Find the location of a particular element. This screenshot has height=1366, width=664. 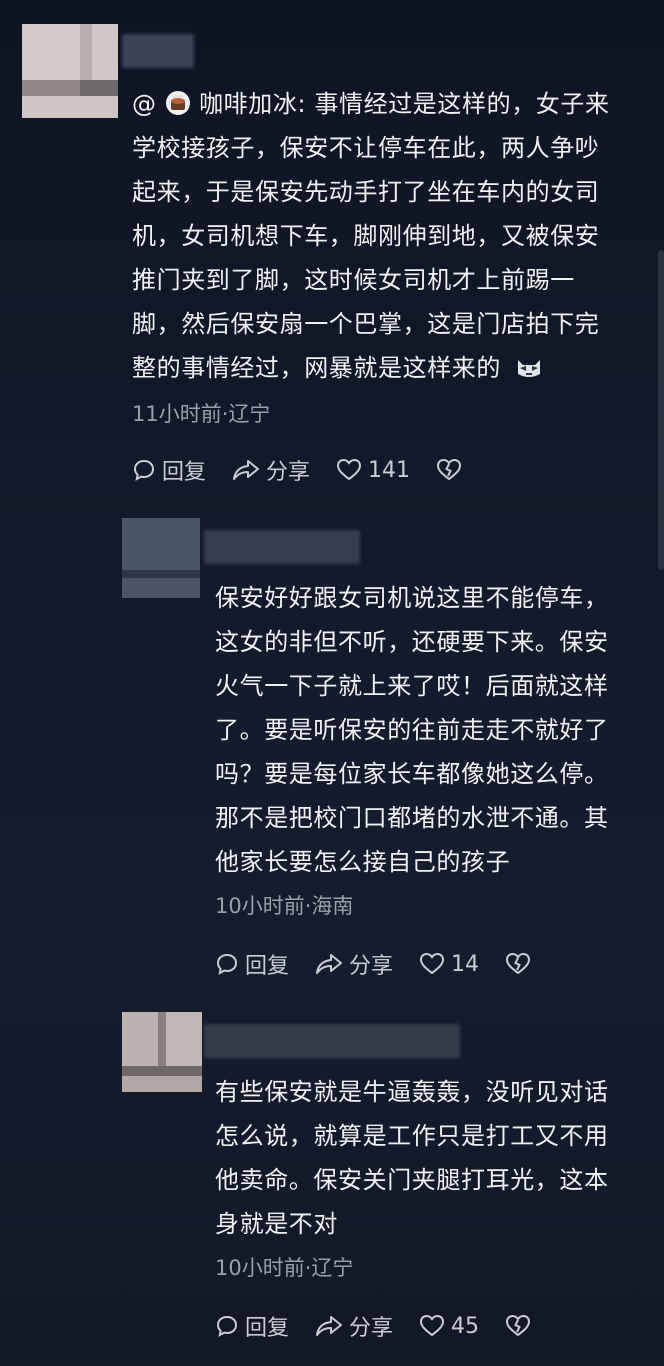

like-count: 141 is located at coordinates (389, 470).